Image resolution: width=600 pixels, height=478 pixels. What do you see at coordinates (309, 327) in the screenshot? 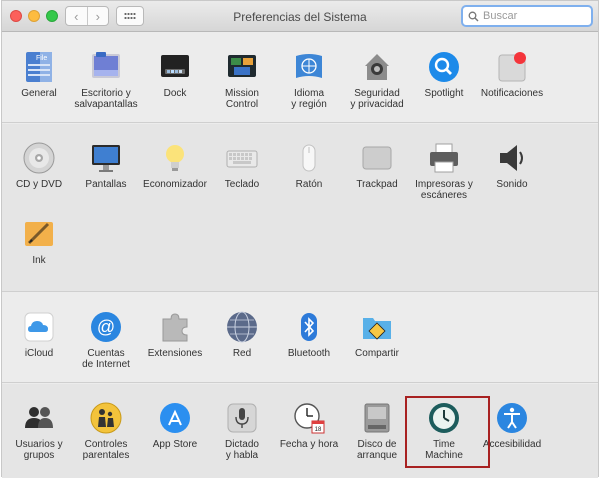
I see `bluetooth-icon` at bounding box center [309, 327].